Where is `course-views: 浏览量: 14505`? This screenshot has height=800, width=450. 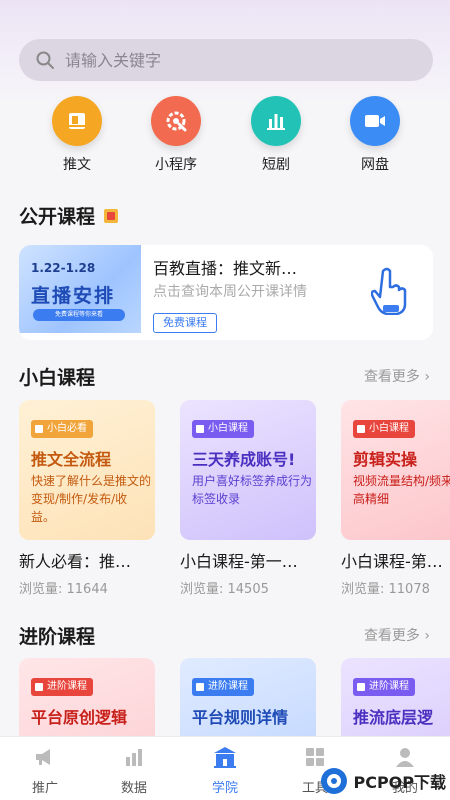
course-views: 浏览量: 14505 is located at coordinates (224, 589).